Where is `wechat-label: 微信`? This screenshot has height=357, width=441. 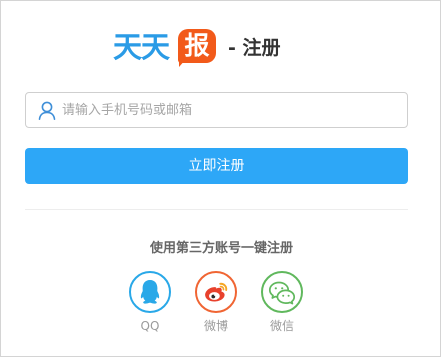
wechat-label: 微信 is located at coordinates (281, 326).